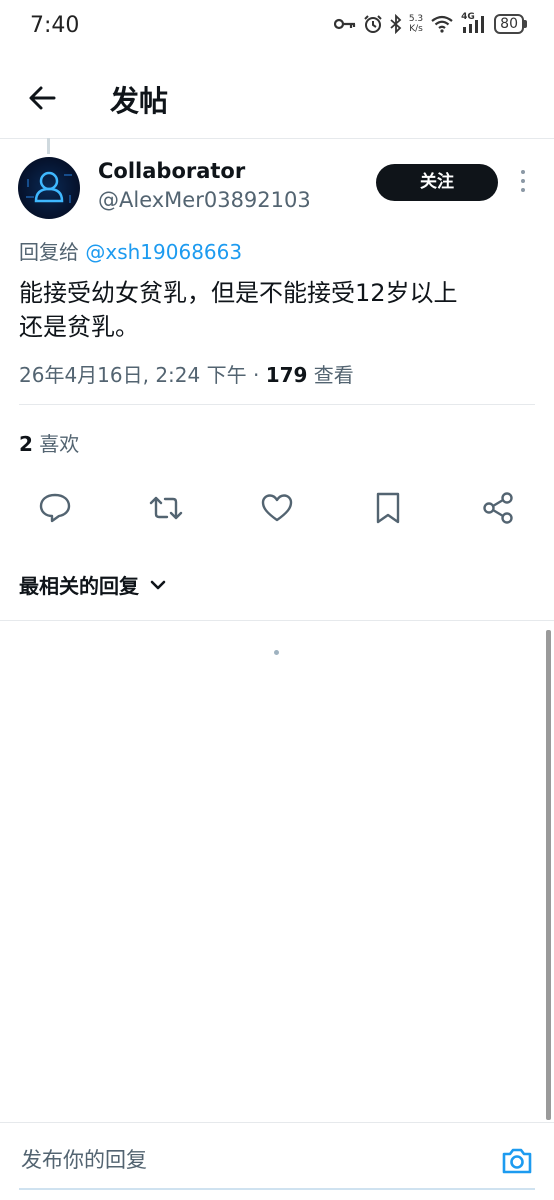 Image resolution: width=554 pixels, height=1200 pixels. What do you see at coordinates (55, 25) in the screenshot?
I see `status-time: 7:40` at bounding box center [55, 25].